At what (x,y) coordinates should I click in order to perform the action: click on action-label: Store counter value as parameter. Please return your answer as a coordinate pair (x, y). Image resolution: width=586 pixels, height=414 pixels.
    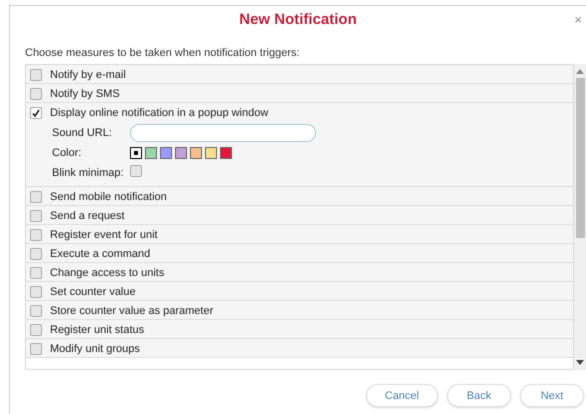
    Looking at the image, I should click on (132, 310).